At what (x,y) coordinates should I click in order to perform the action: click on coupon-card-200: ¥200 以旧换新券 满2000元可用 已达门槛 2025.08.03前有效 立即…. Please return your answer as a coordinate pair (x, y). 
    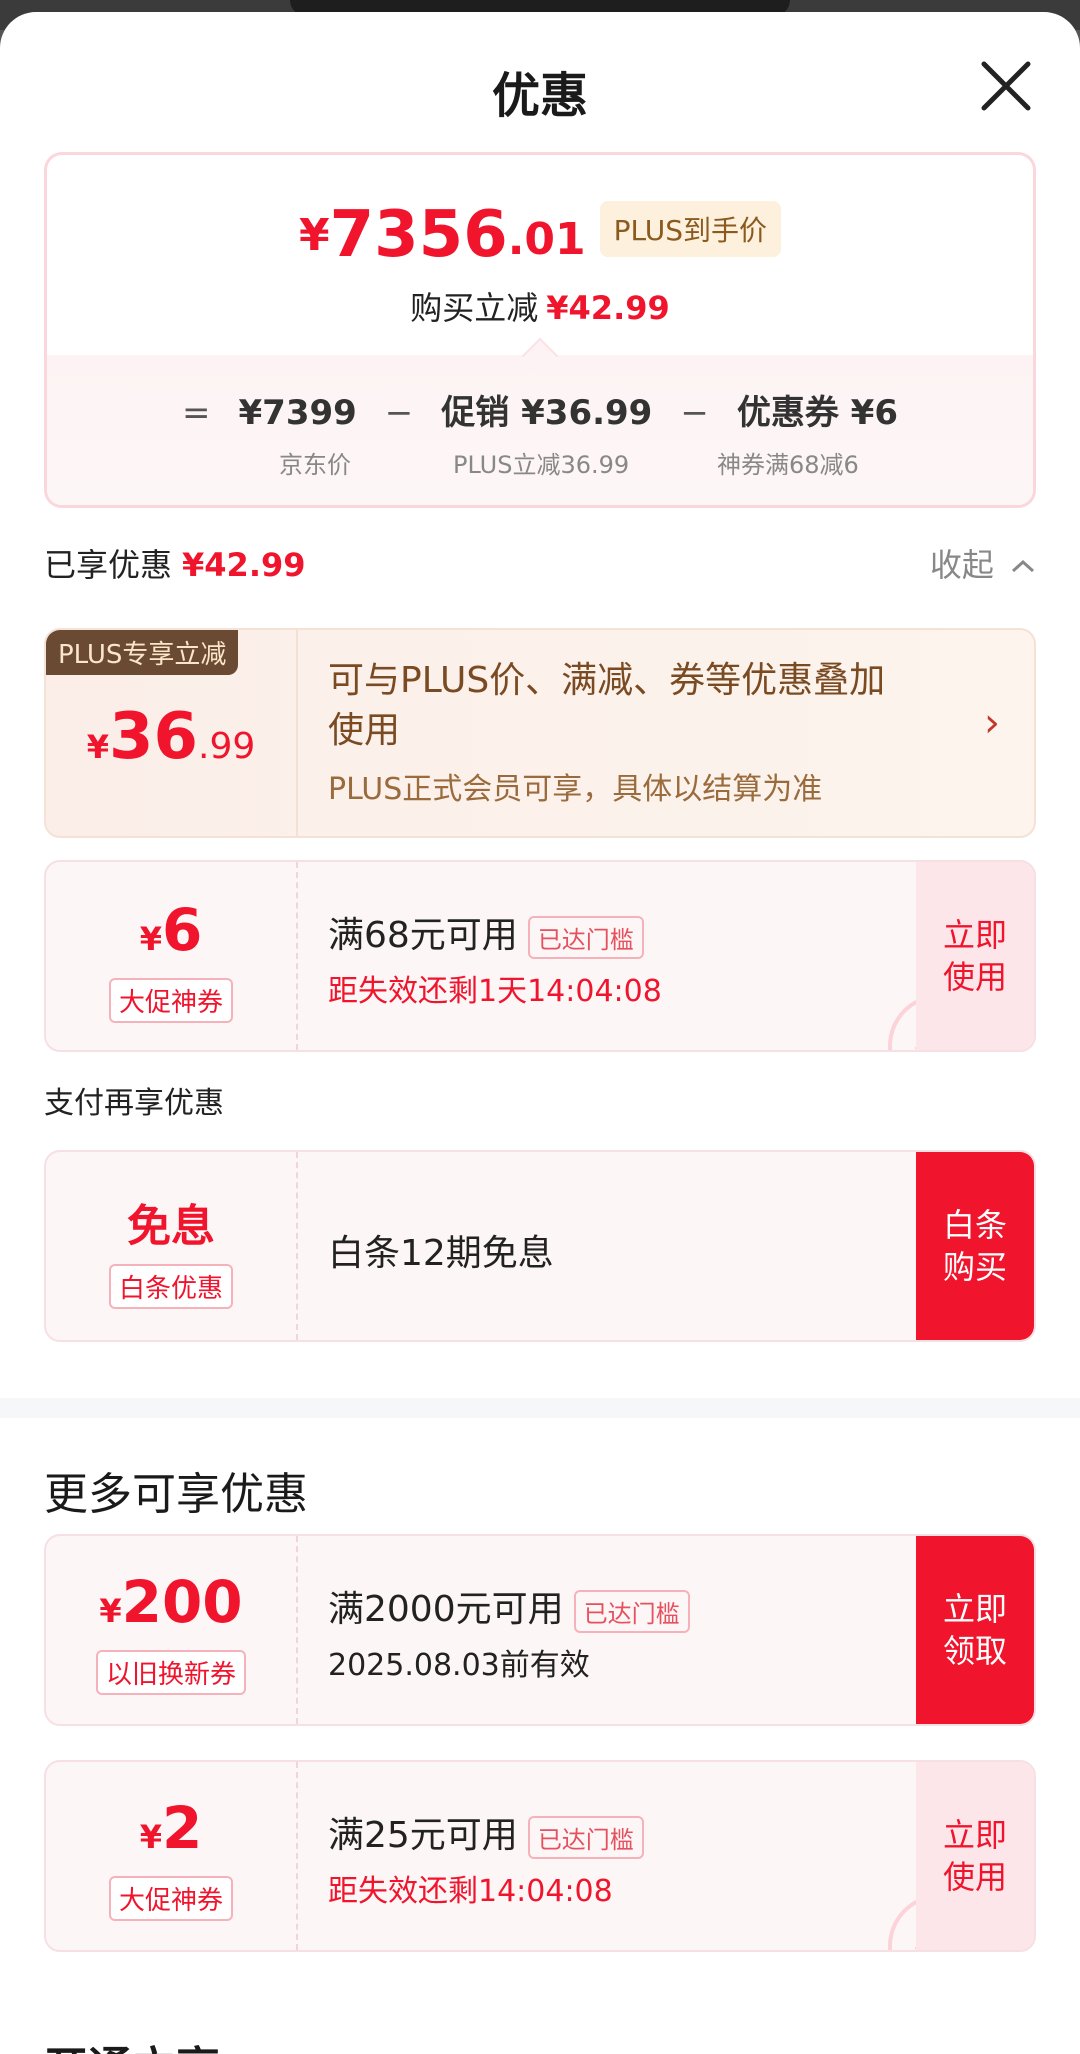
    Looking at the image, I should click on (540, 1630).